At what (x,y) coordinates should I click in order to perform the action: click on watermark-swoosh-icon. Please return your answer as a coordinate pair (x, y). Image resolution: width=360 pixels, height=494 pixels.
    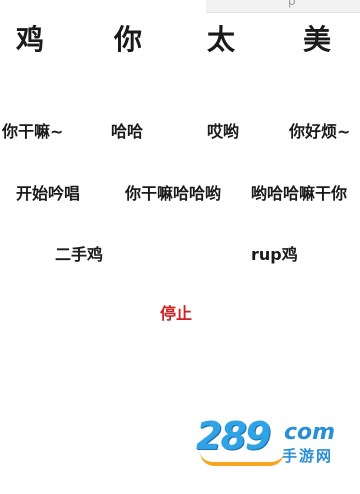
    Looking at the image, I should click on (242, 459).